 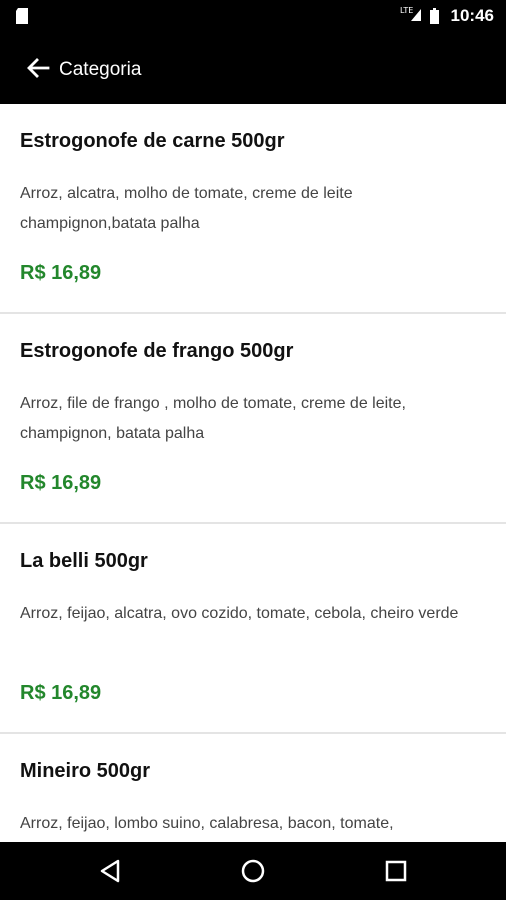 What do you see at coordinates (253, 16) in the screenshot?
I see `status-bar: LTE 10:46` at bounding box center [253, 16].